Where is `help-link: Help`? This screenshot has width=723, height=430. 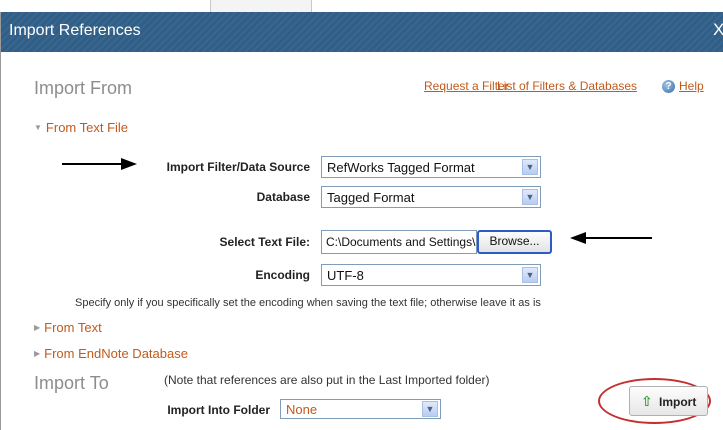
help-link: Help is located at coordinates (691, 86).